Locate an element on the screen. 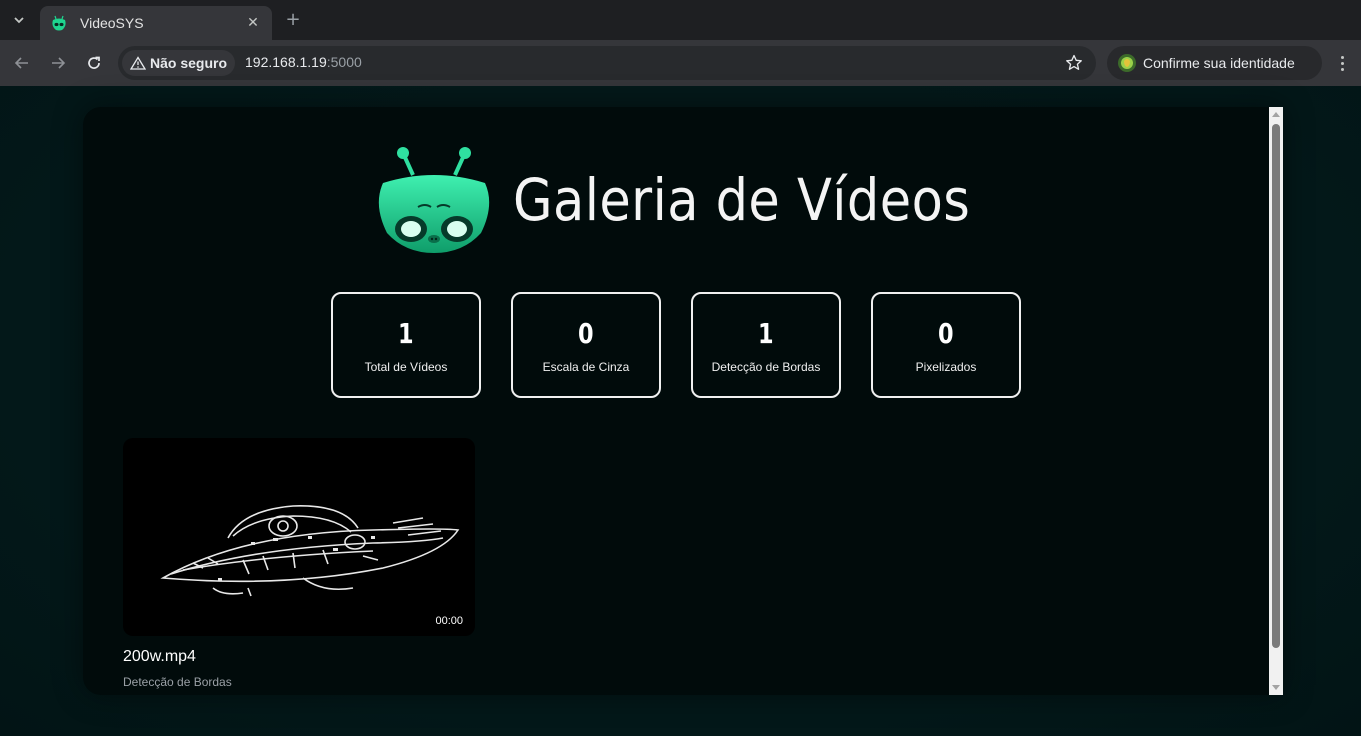 The image size is (1361, 736). profile-avatar-icon is located at coordinates (1127, 63).